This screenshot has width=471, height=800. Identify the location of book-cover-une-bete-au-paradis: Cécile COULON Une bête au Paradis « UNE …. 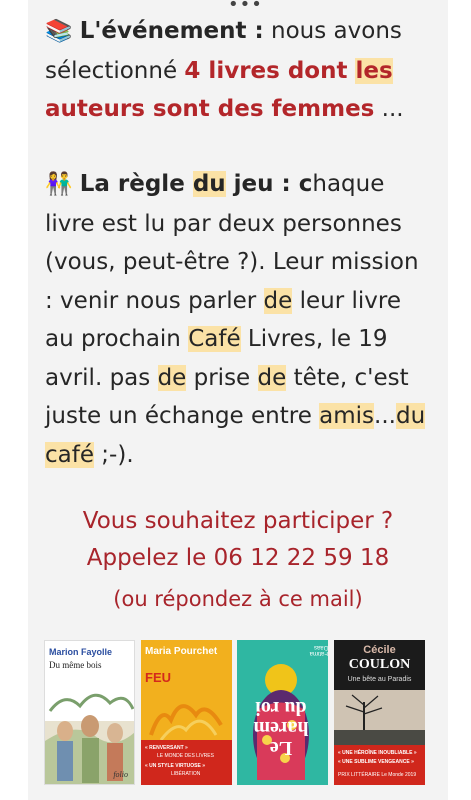
(379, 712).